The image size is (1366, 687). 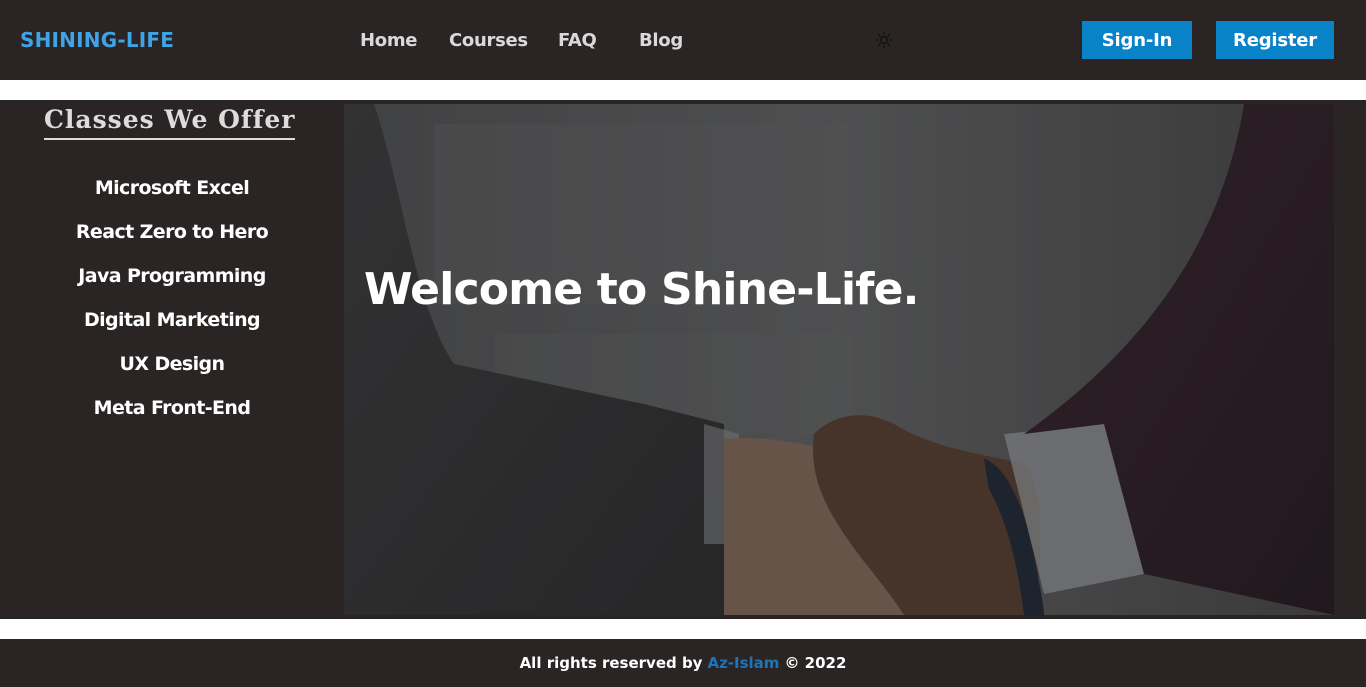 What do you see at coordinates (815, 663) in the screenshot?
I see `footer-copyright: © 2022` at bounding box center [815, 663].